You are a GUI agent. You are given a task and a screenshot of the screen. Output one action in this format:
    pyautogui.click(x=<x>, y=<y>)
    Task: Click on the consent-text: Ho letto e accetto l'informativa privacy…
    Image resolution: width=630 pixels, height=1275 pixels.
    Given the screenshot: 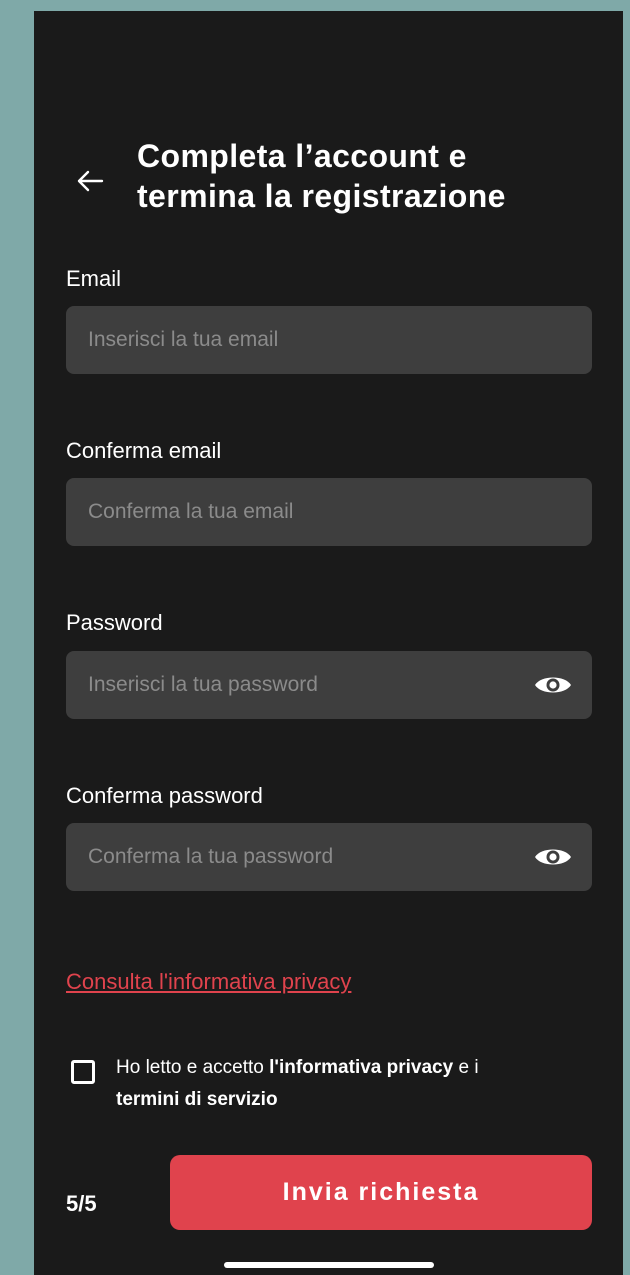 What is the action you would take?
    pyautogui.click(x=356, y=1084)
    